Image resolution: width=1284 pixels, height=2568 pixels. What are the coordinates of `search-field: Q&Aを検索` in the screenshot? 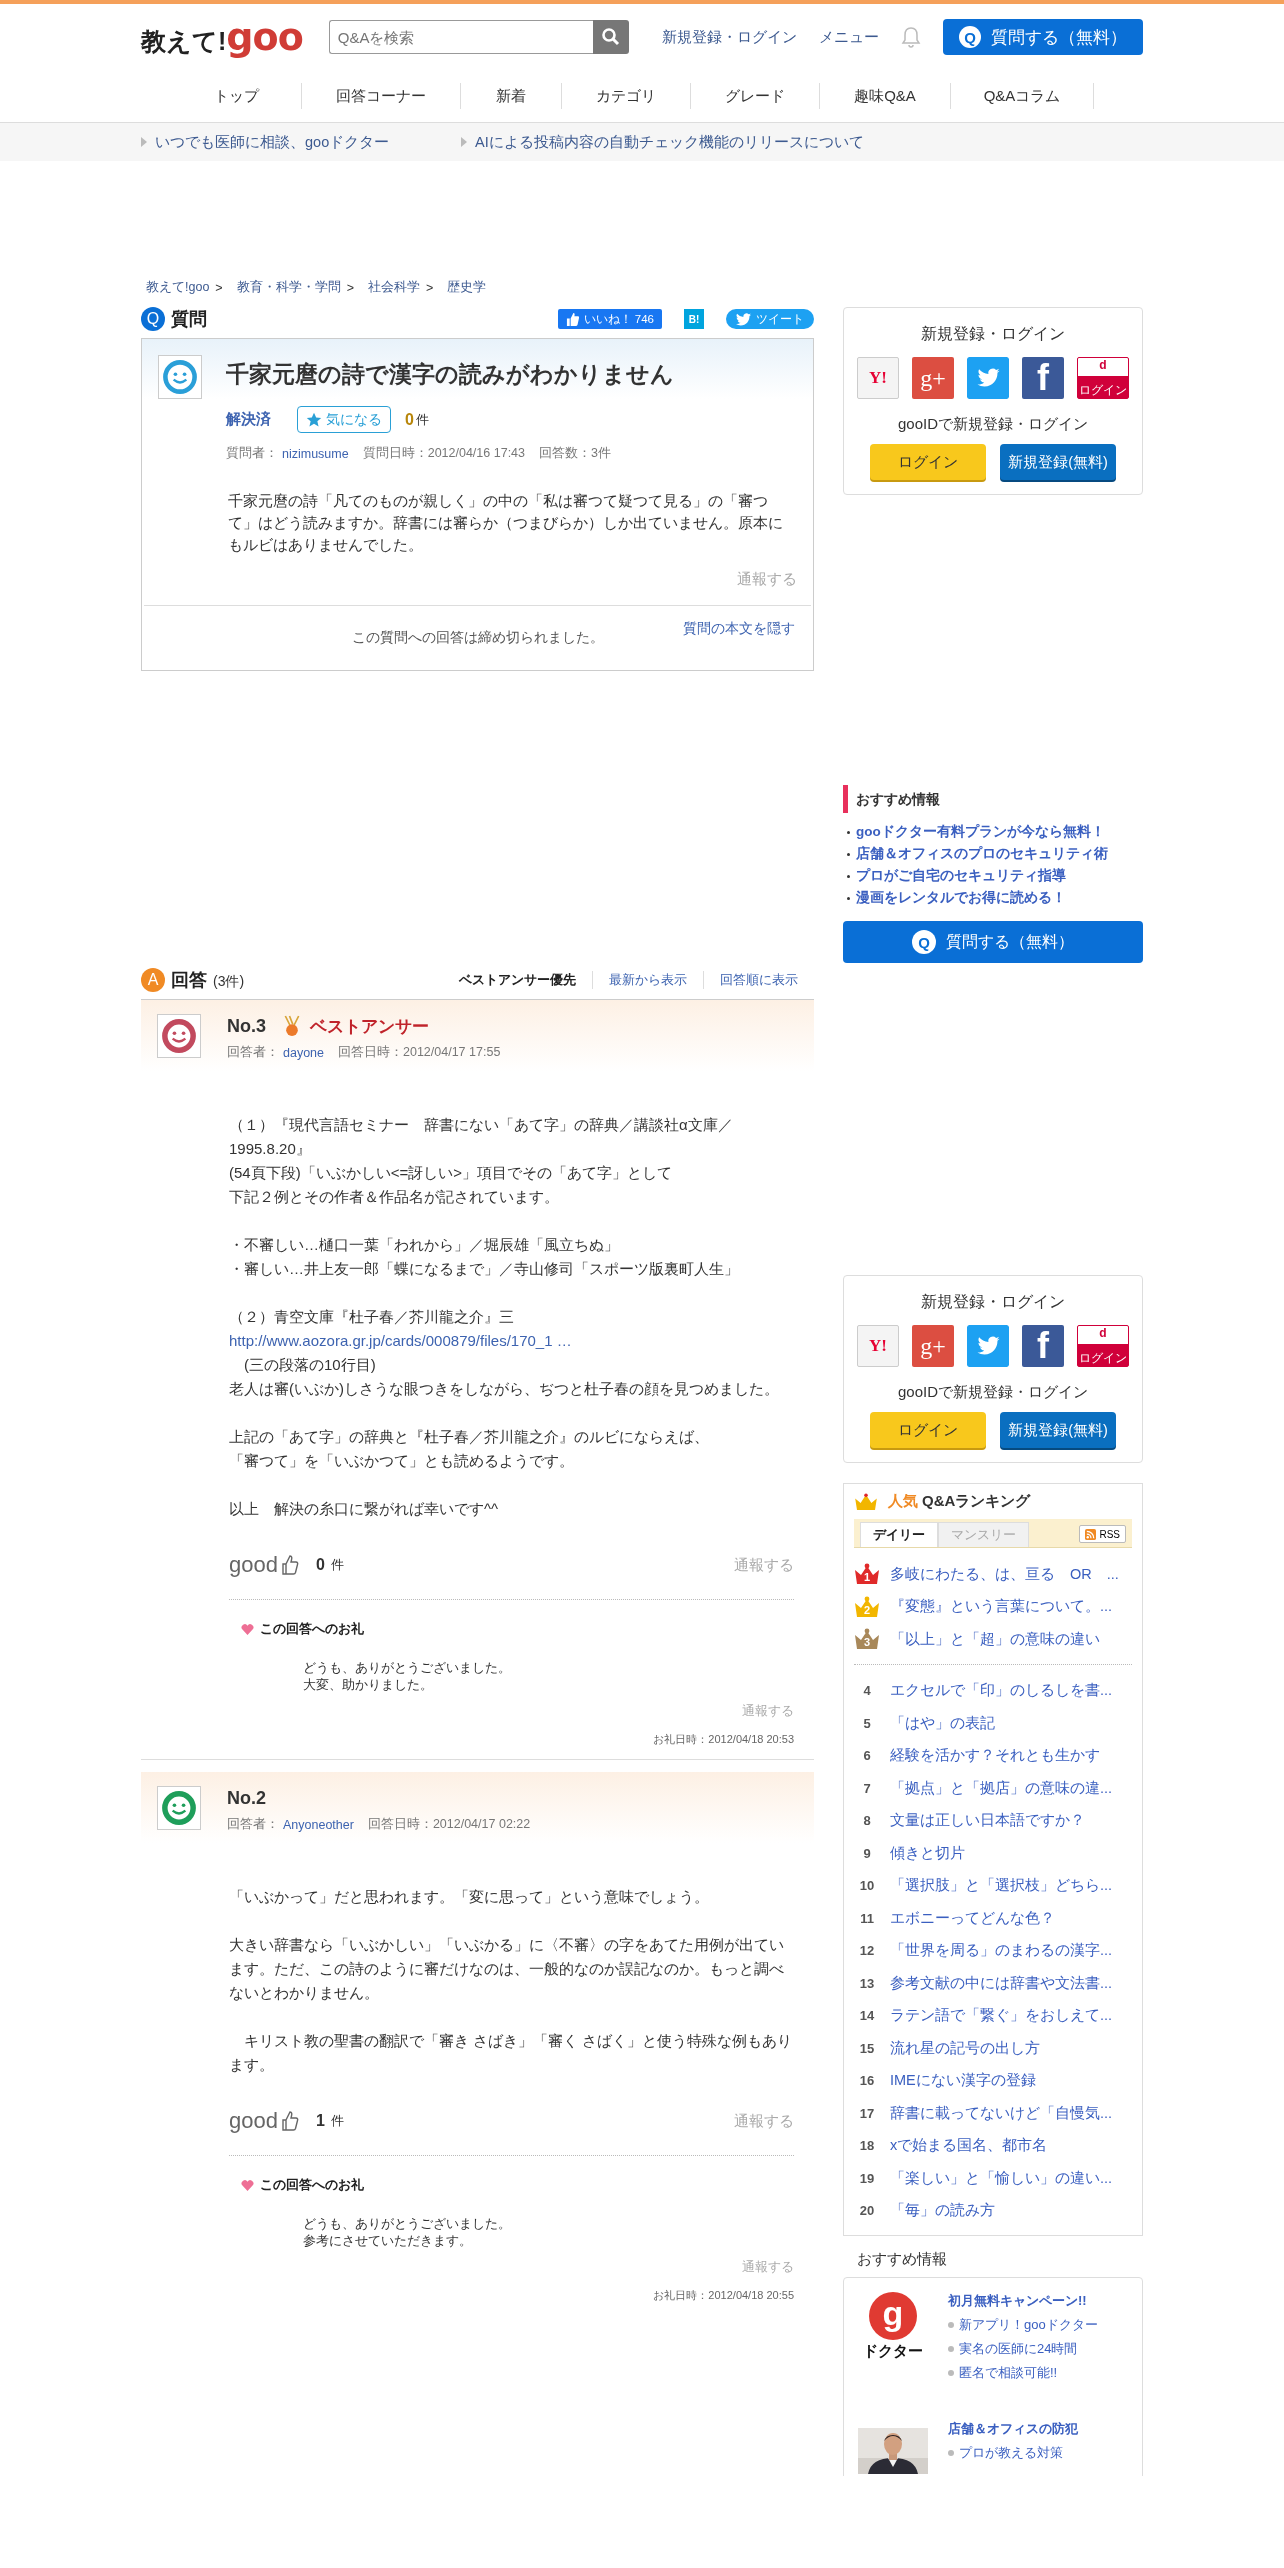 It's located at (460, 37).